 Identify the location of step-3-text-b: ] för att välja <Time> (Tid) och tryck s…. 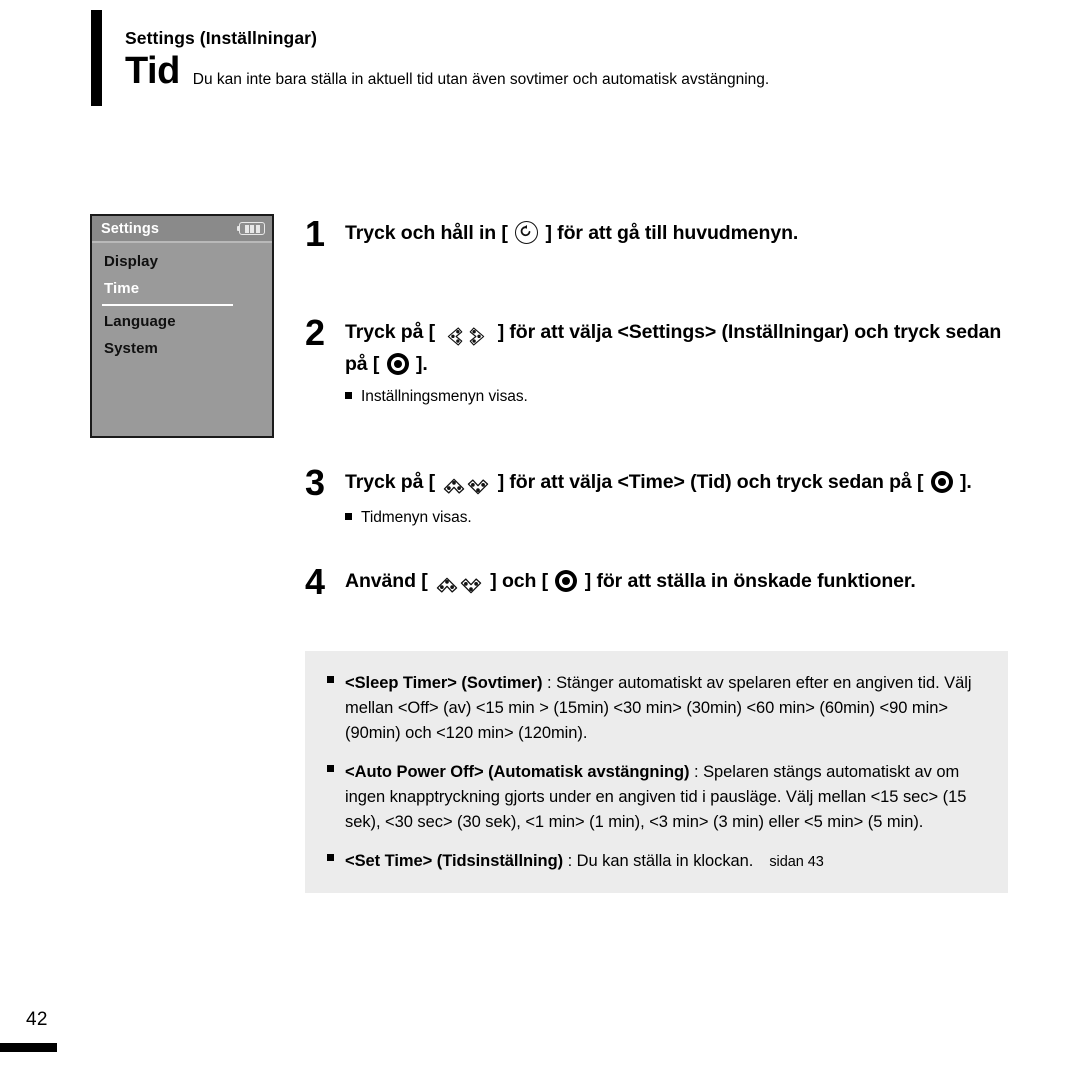
(710, 482).